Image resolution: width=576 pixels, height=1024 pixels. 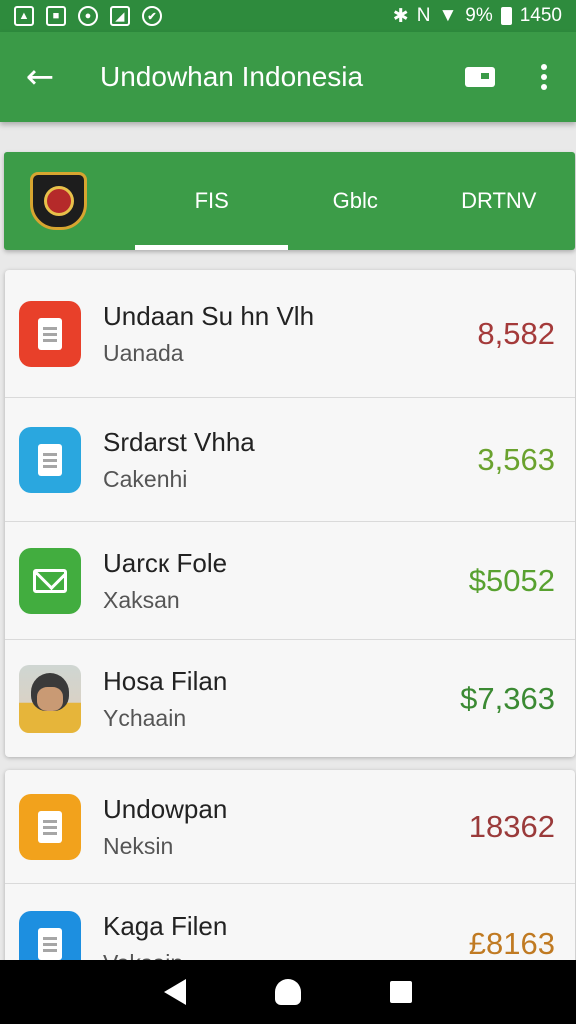 I want to click on item-amount: £8163, so click(x=511, y=943).